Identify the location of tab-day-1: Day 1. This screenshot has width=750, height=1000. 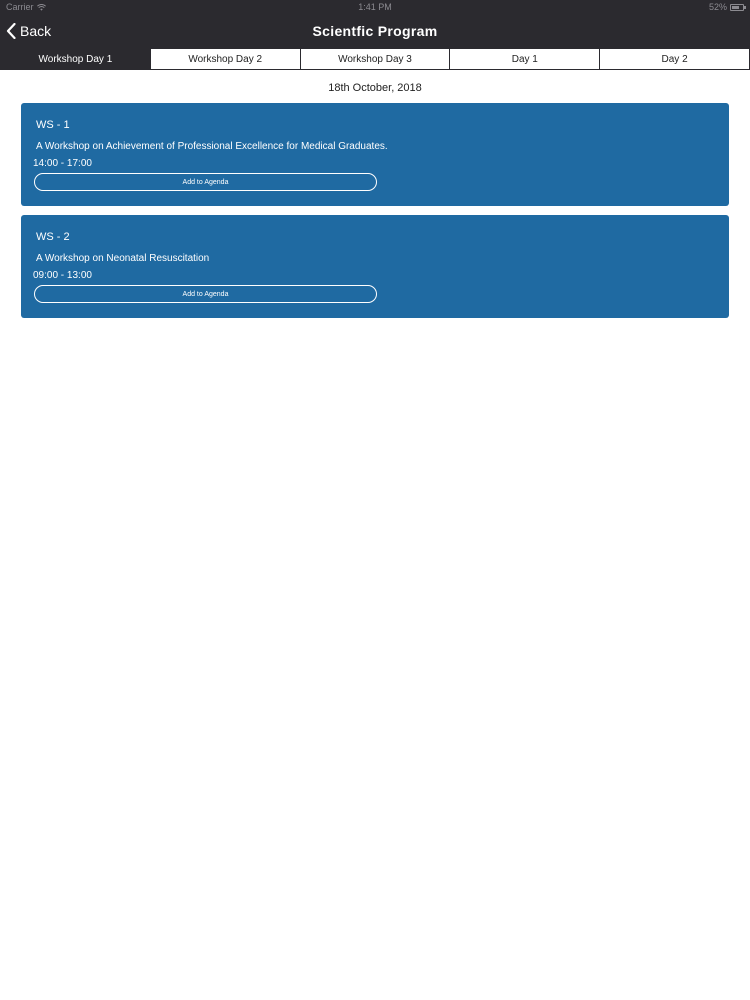
(524, 59).